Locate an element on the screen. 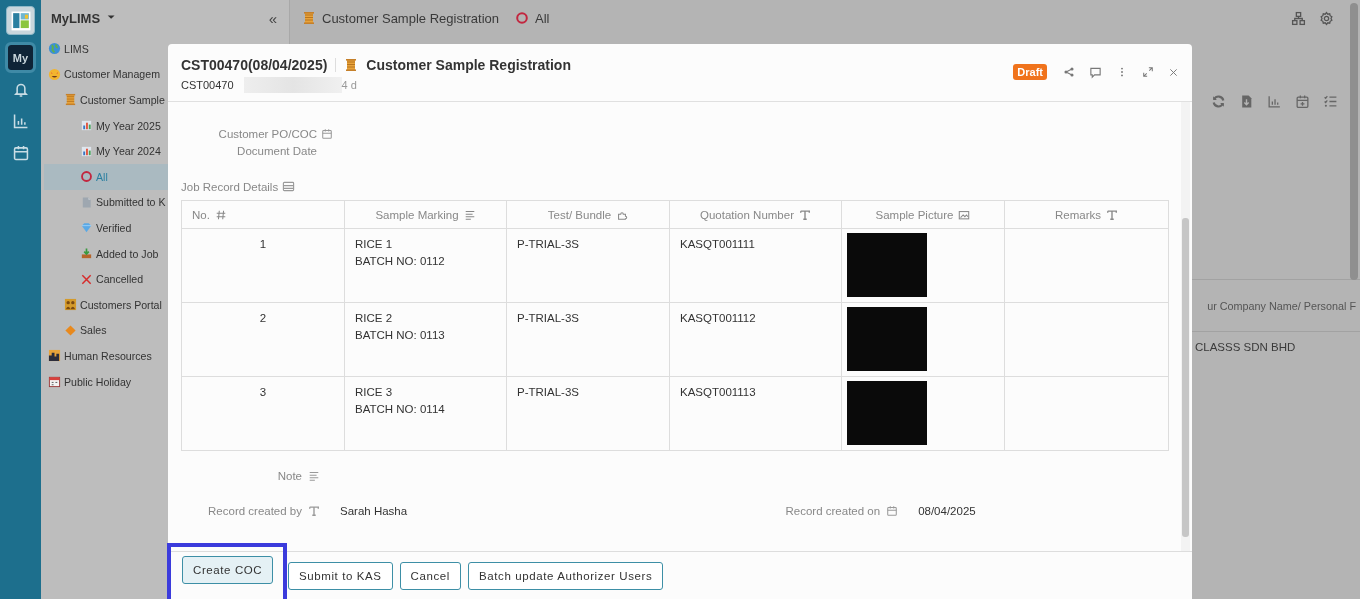 This screenshot has height=599, width=1360. comment-icon is located at coordinates (1095, 72).